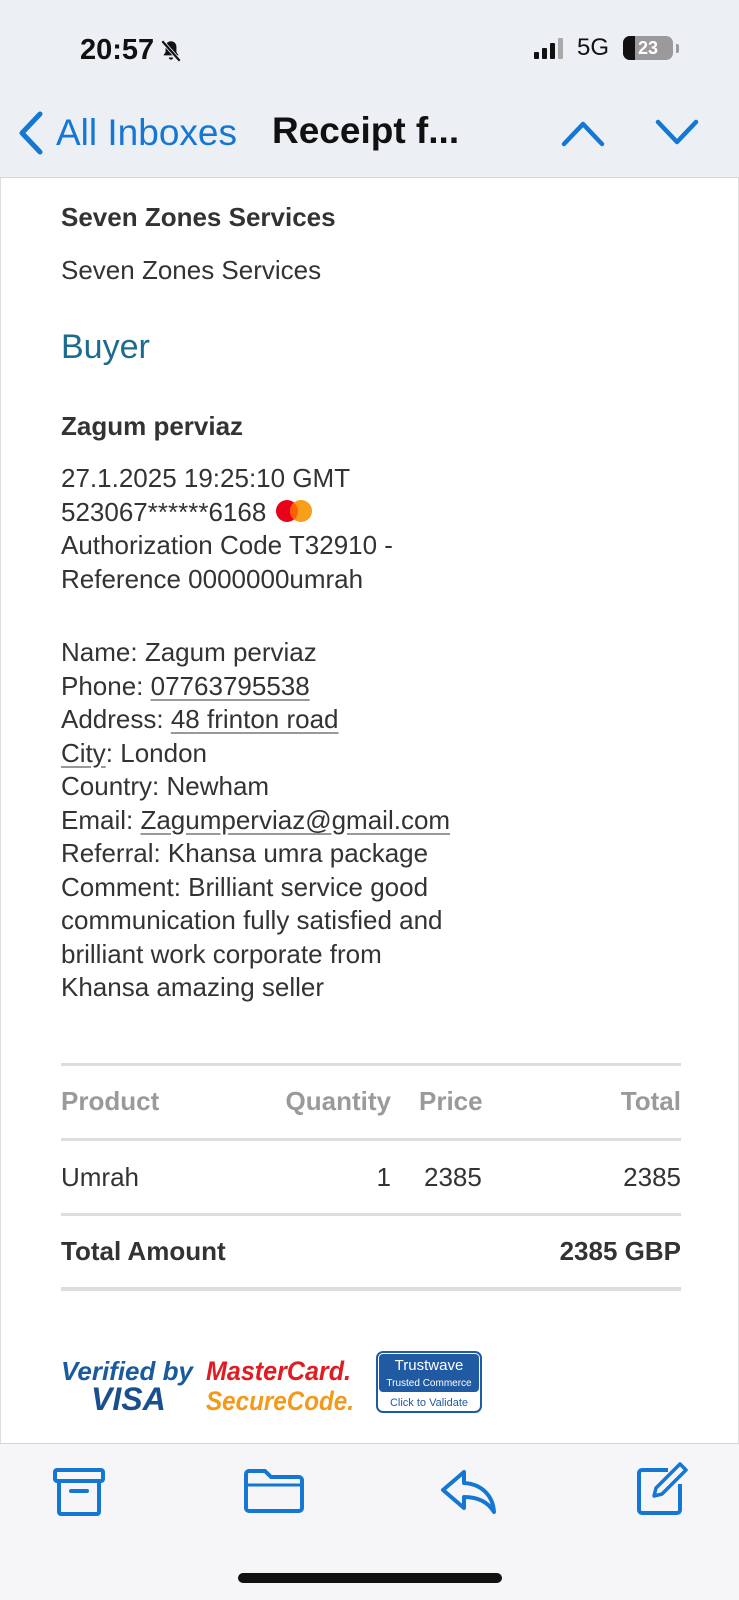 This screenshot has width=739, height=1600. I want to click on detail-city: City: London, so click(134, 752).